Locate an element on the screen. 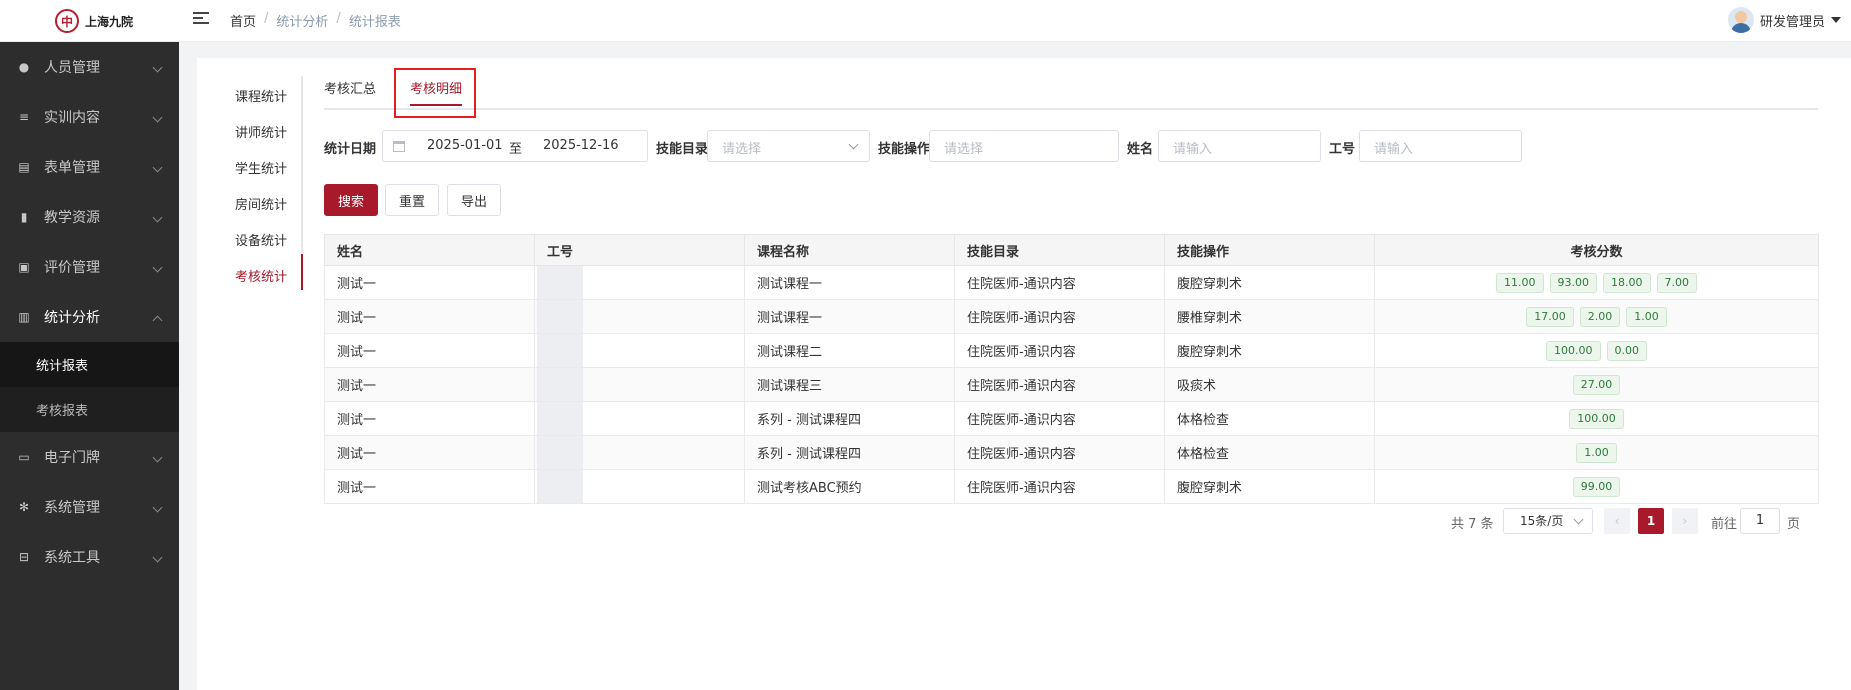  cell-id is located at coordinates (639, 350).